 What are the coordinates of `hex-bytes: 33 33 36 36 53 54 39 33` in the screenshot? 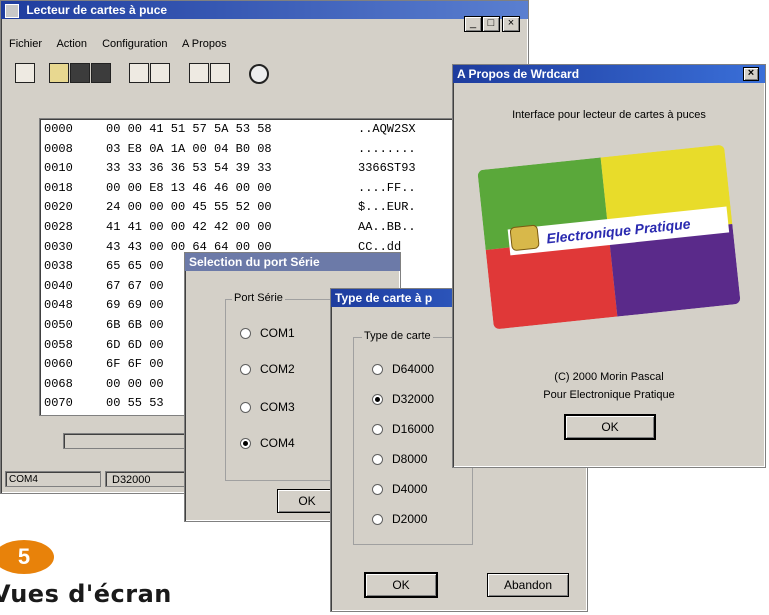 It's located at (189, 168).